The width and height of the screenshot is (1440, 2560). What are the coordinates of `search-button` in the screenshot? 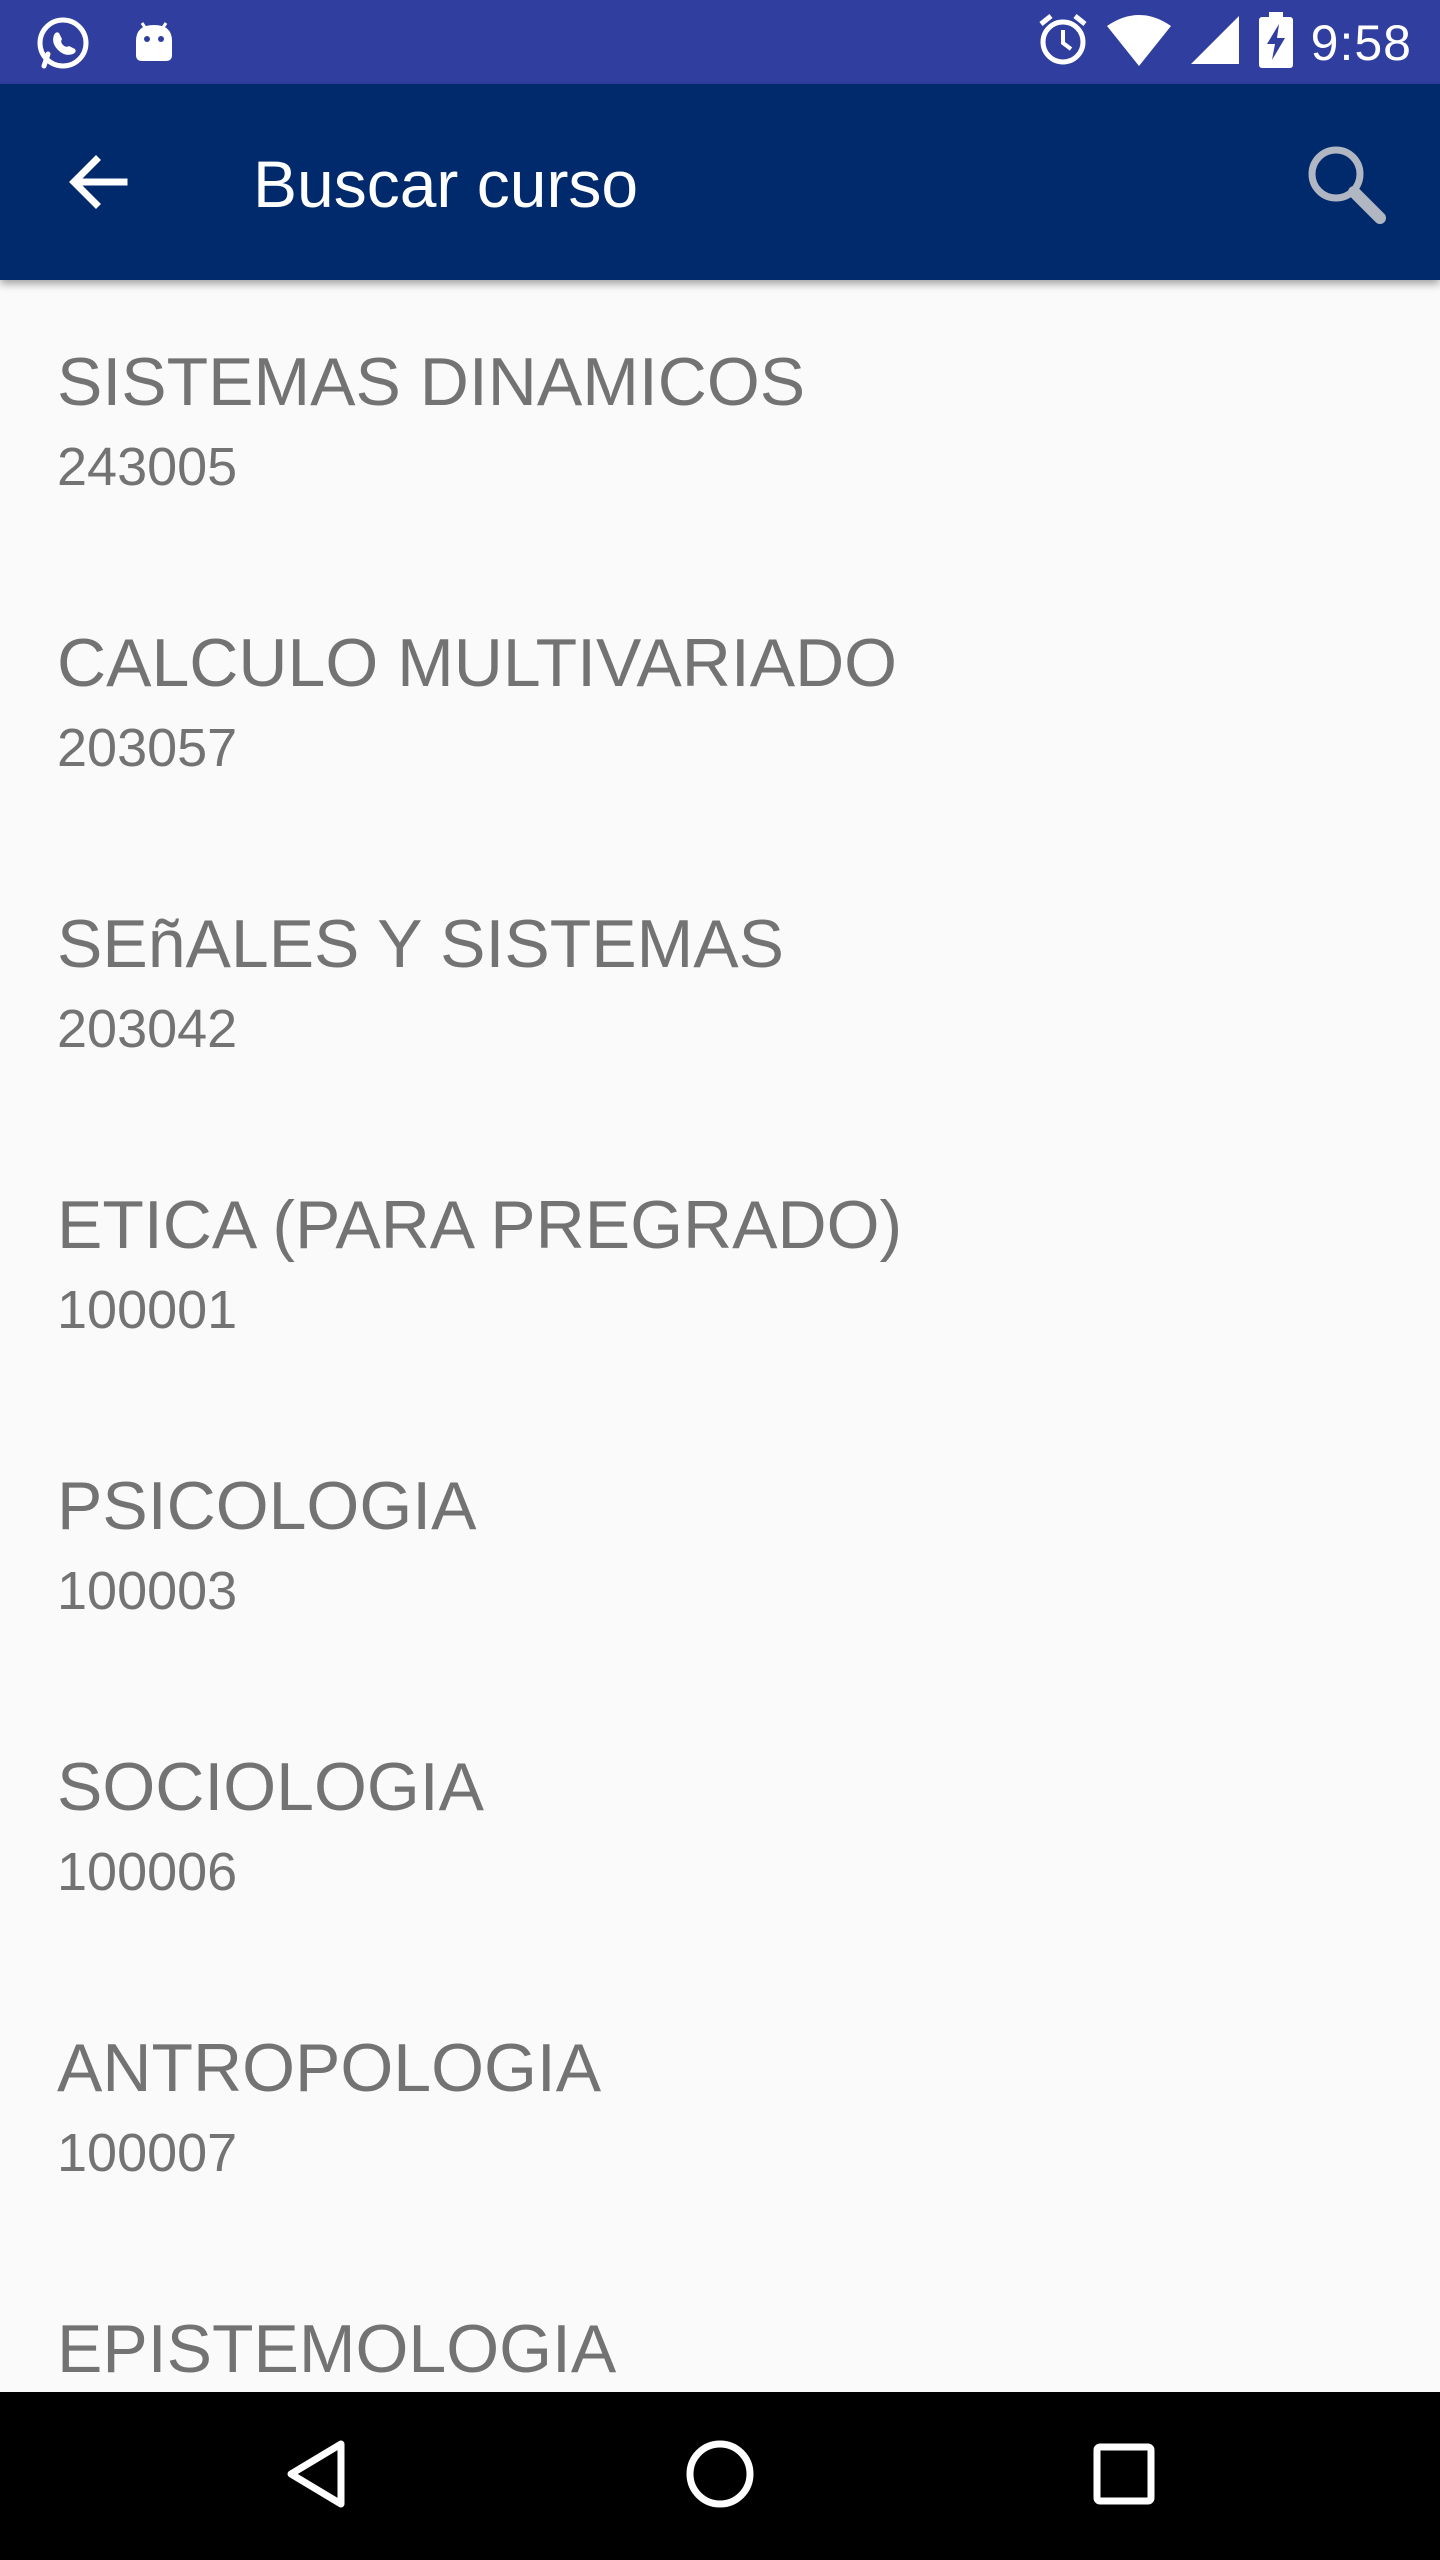 It's located at (1345, 185).